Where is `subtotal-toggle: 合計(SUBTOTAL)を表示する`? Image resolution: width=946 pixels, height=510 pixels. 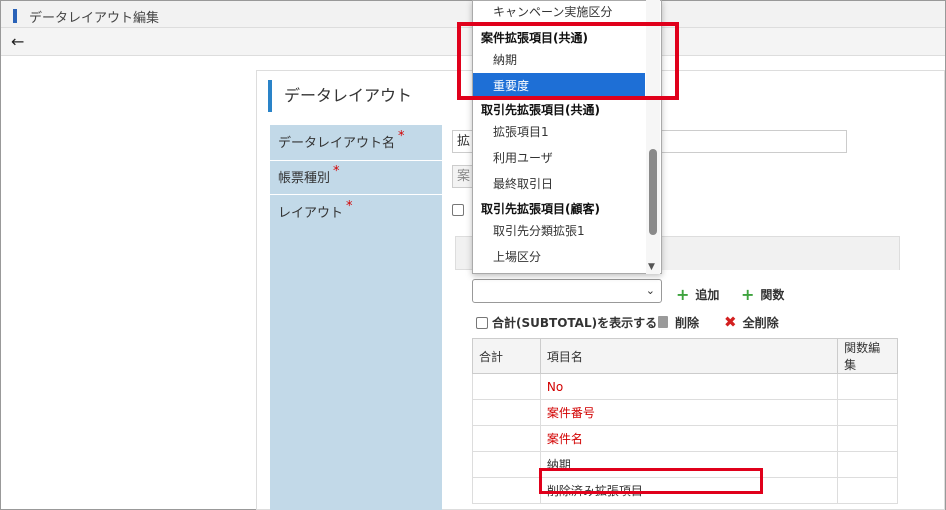 subtotal-toggle: 合計(SUBTOTAL)を表示する is located at coordinates (566, 322).